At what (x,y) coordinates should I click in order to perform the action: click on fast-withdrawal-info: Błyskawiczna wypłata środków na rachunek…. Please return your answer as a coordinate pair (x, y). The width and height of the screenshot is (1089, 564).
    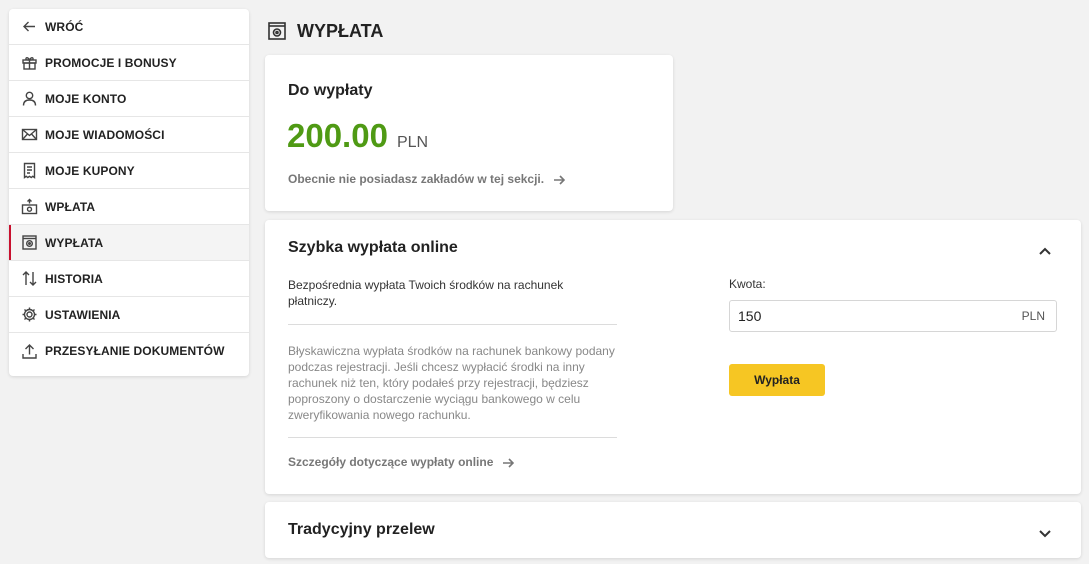
    Looking at the image, I should click on (451, 383).